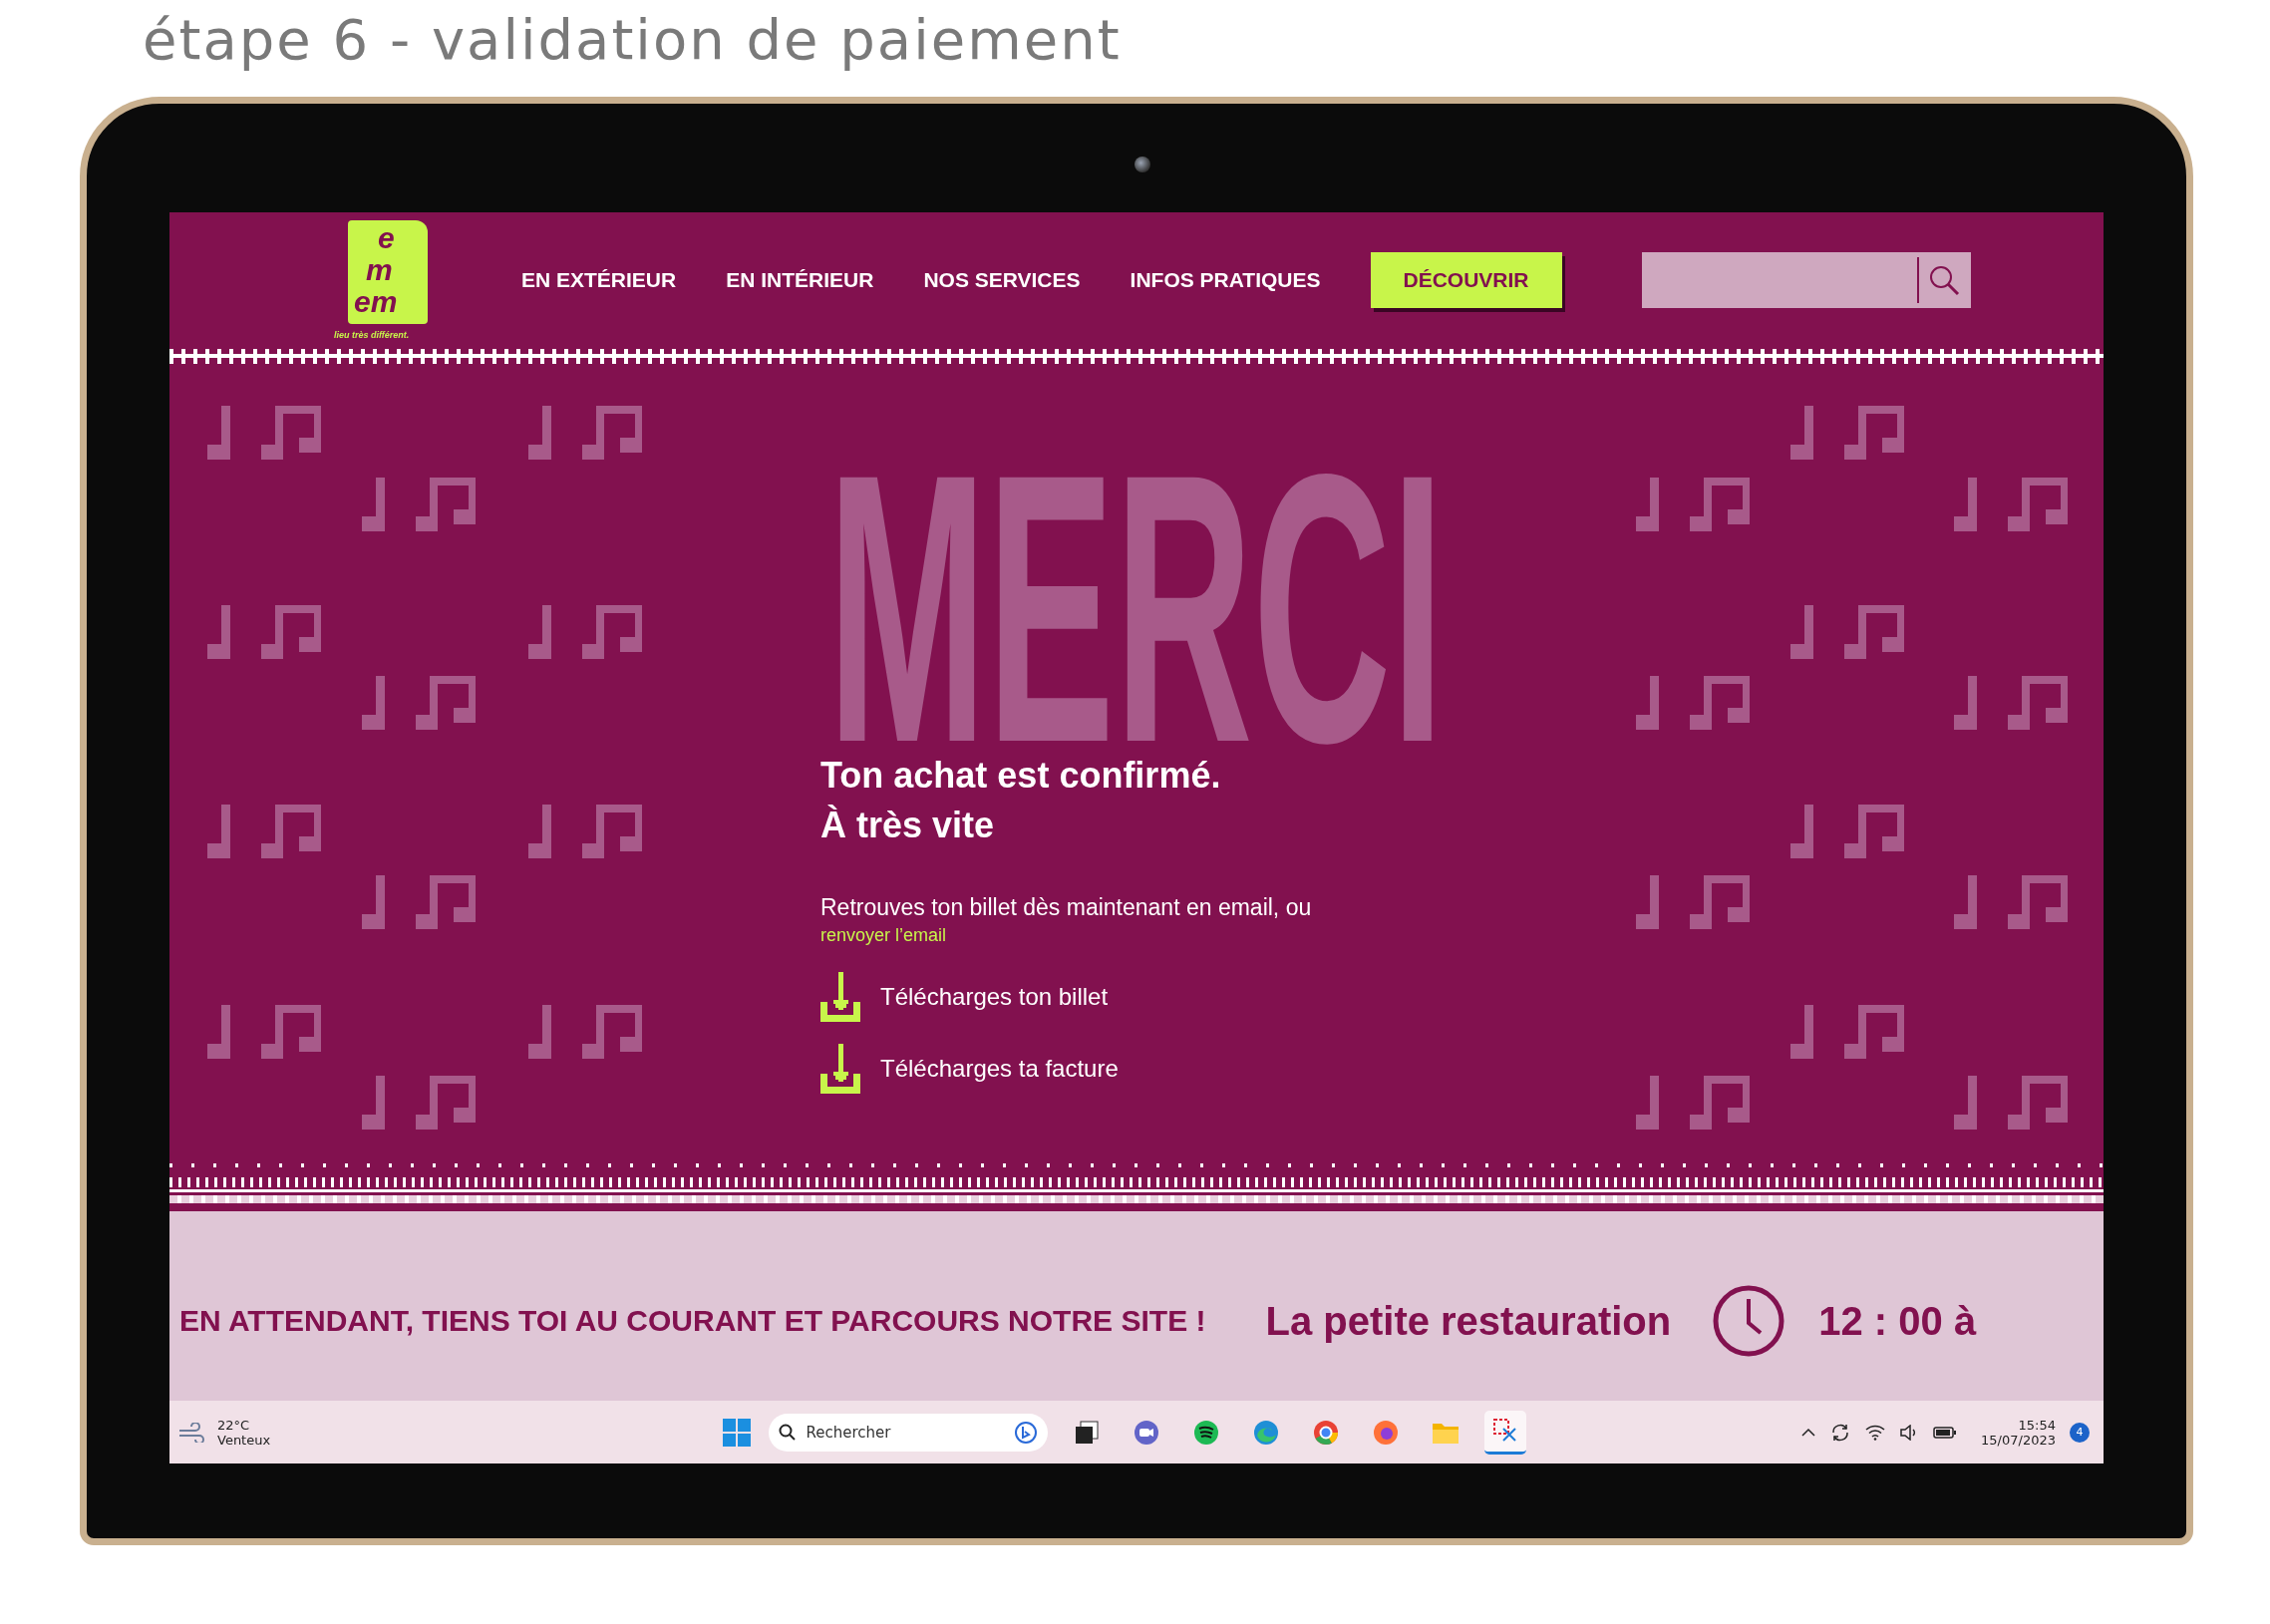 The height and width of the screenshot is (1624, 2270). Describe the element at coordinates (376, 302) in the screenshot. I see `logo-text: em` at that location.